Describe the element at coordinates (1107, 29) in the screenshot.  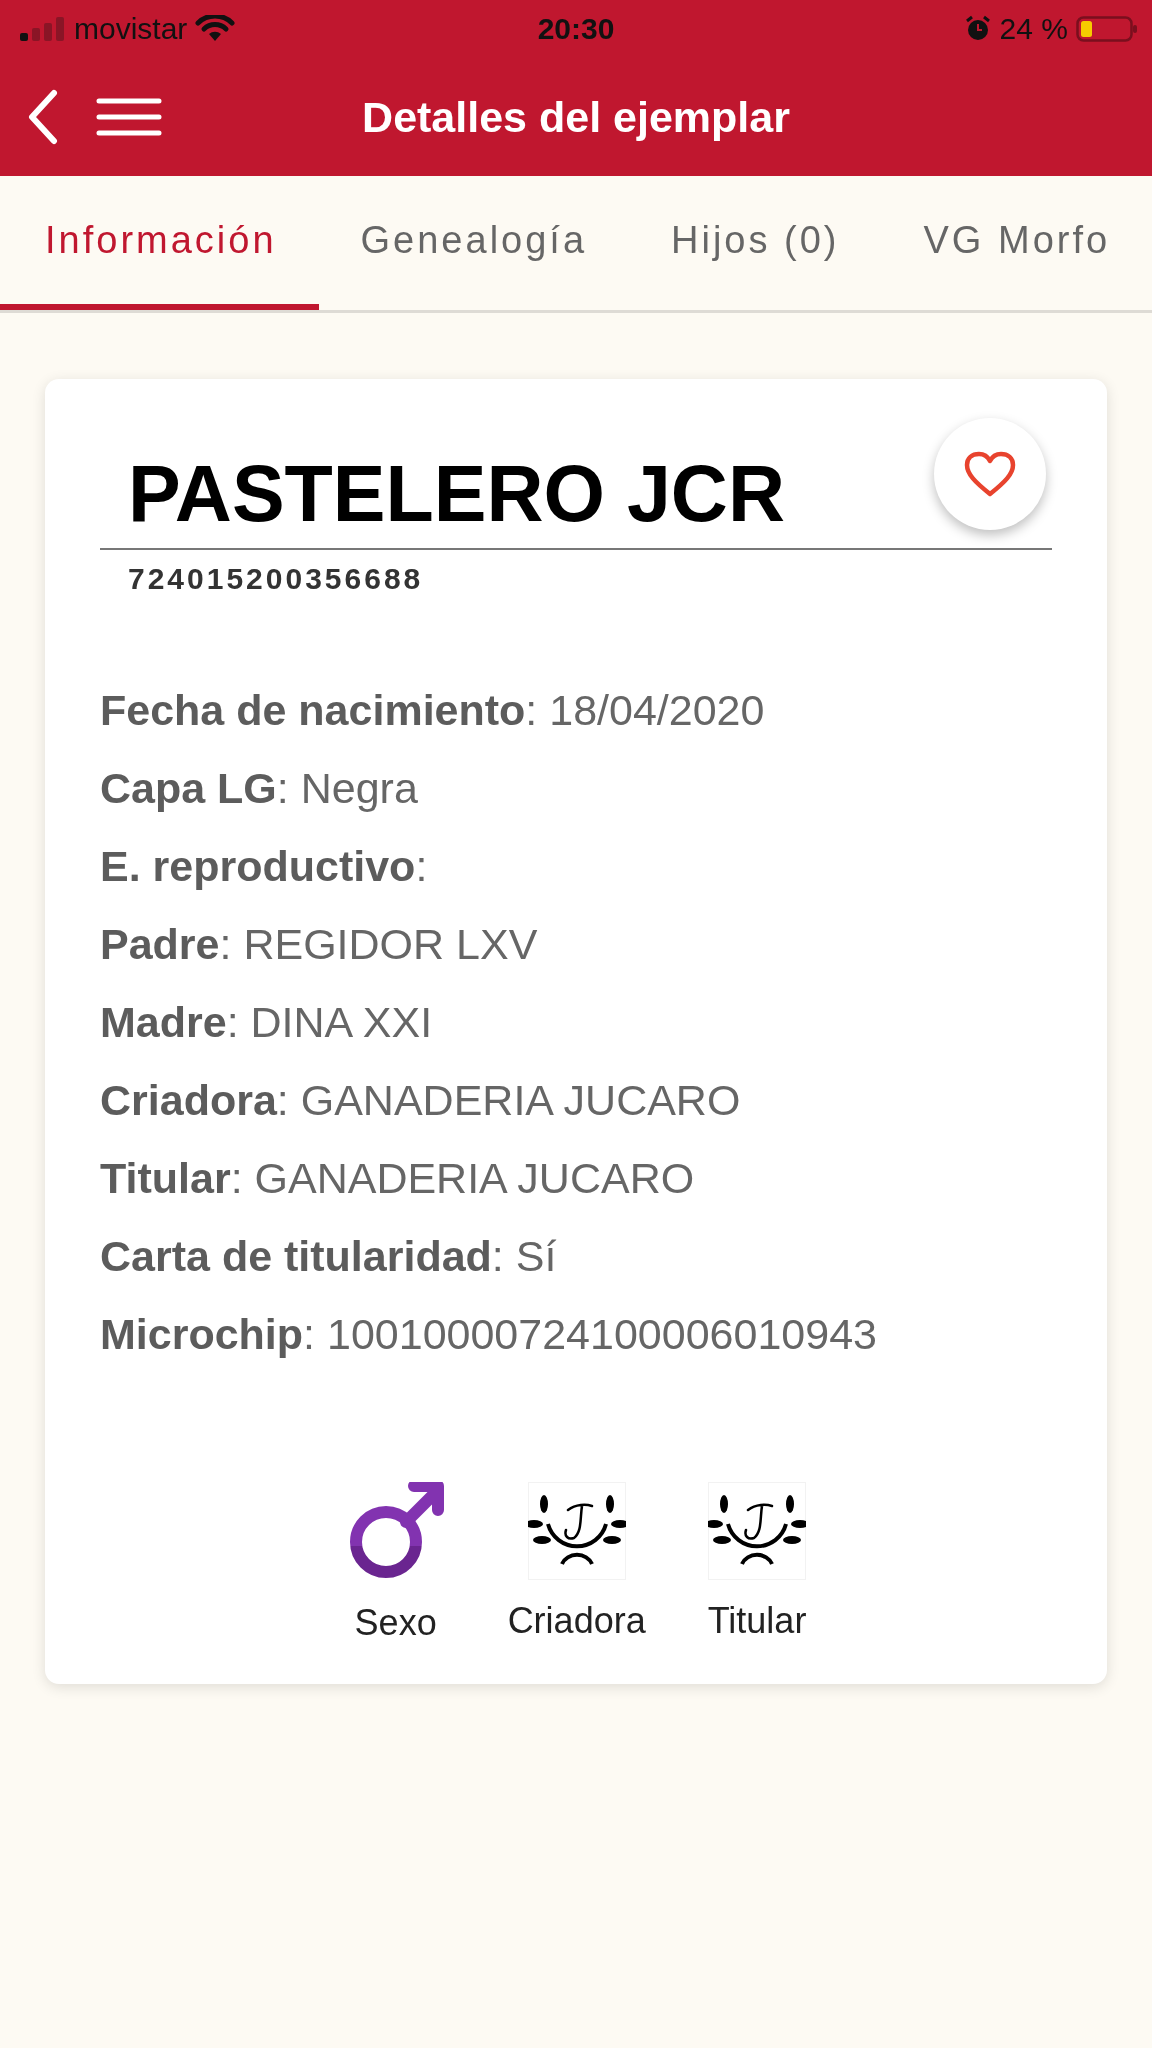
I see `battery-icon` at that location.